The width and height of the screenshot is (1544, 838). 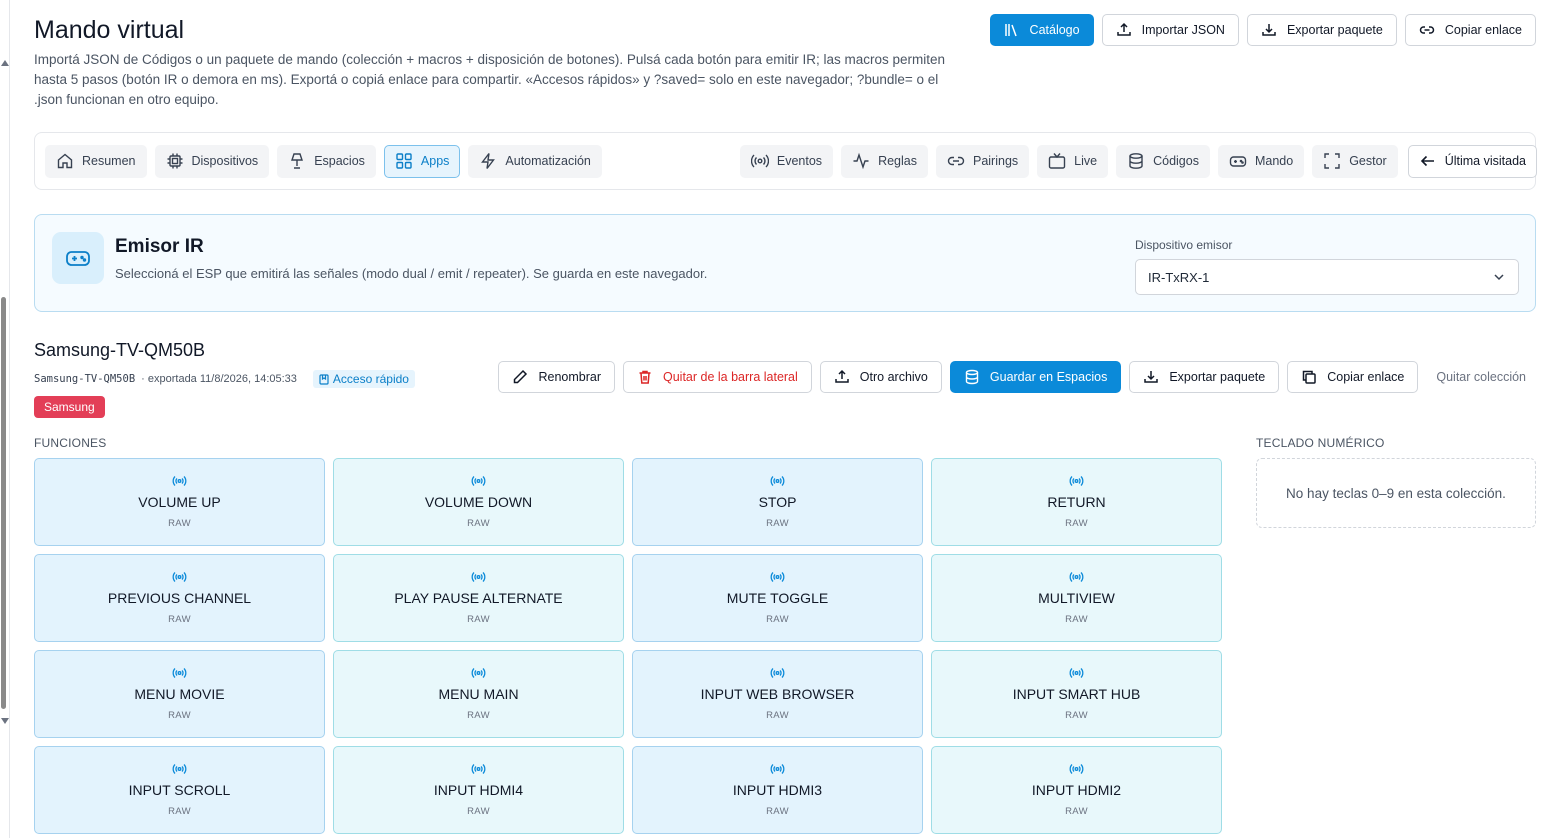 What do you see at coordinates (174, 161) in the screenshot?
I see `chip-icon` at bounding box center [174, 161].